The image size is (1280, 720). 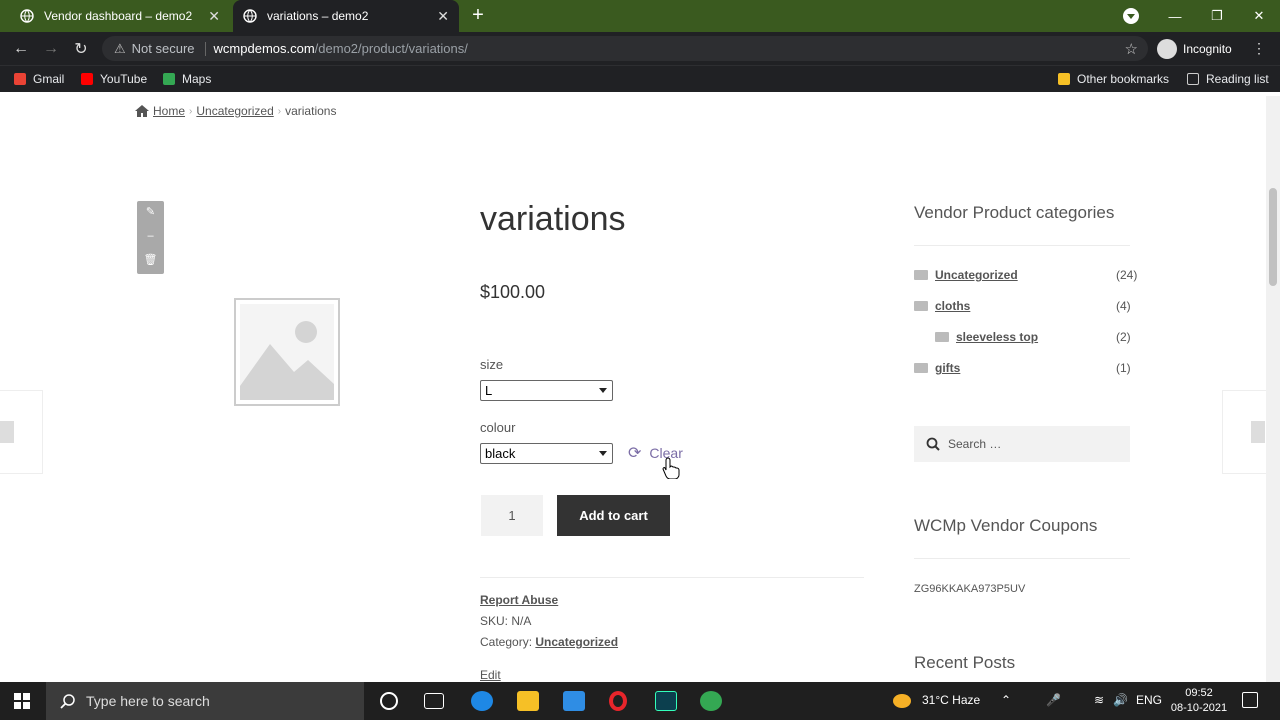 What do you see at coordinates (142, 111) in the screenshot?
I see `home-icon` at bounding box center [142, 111].